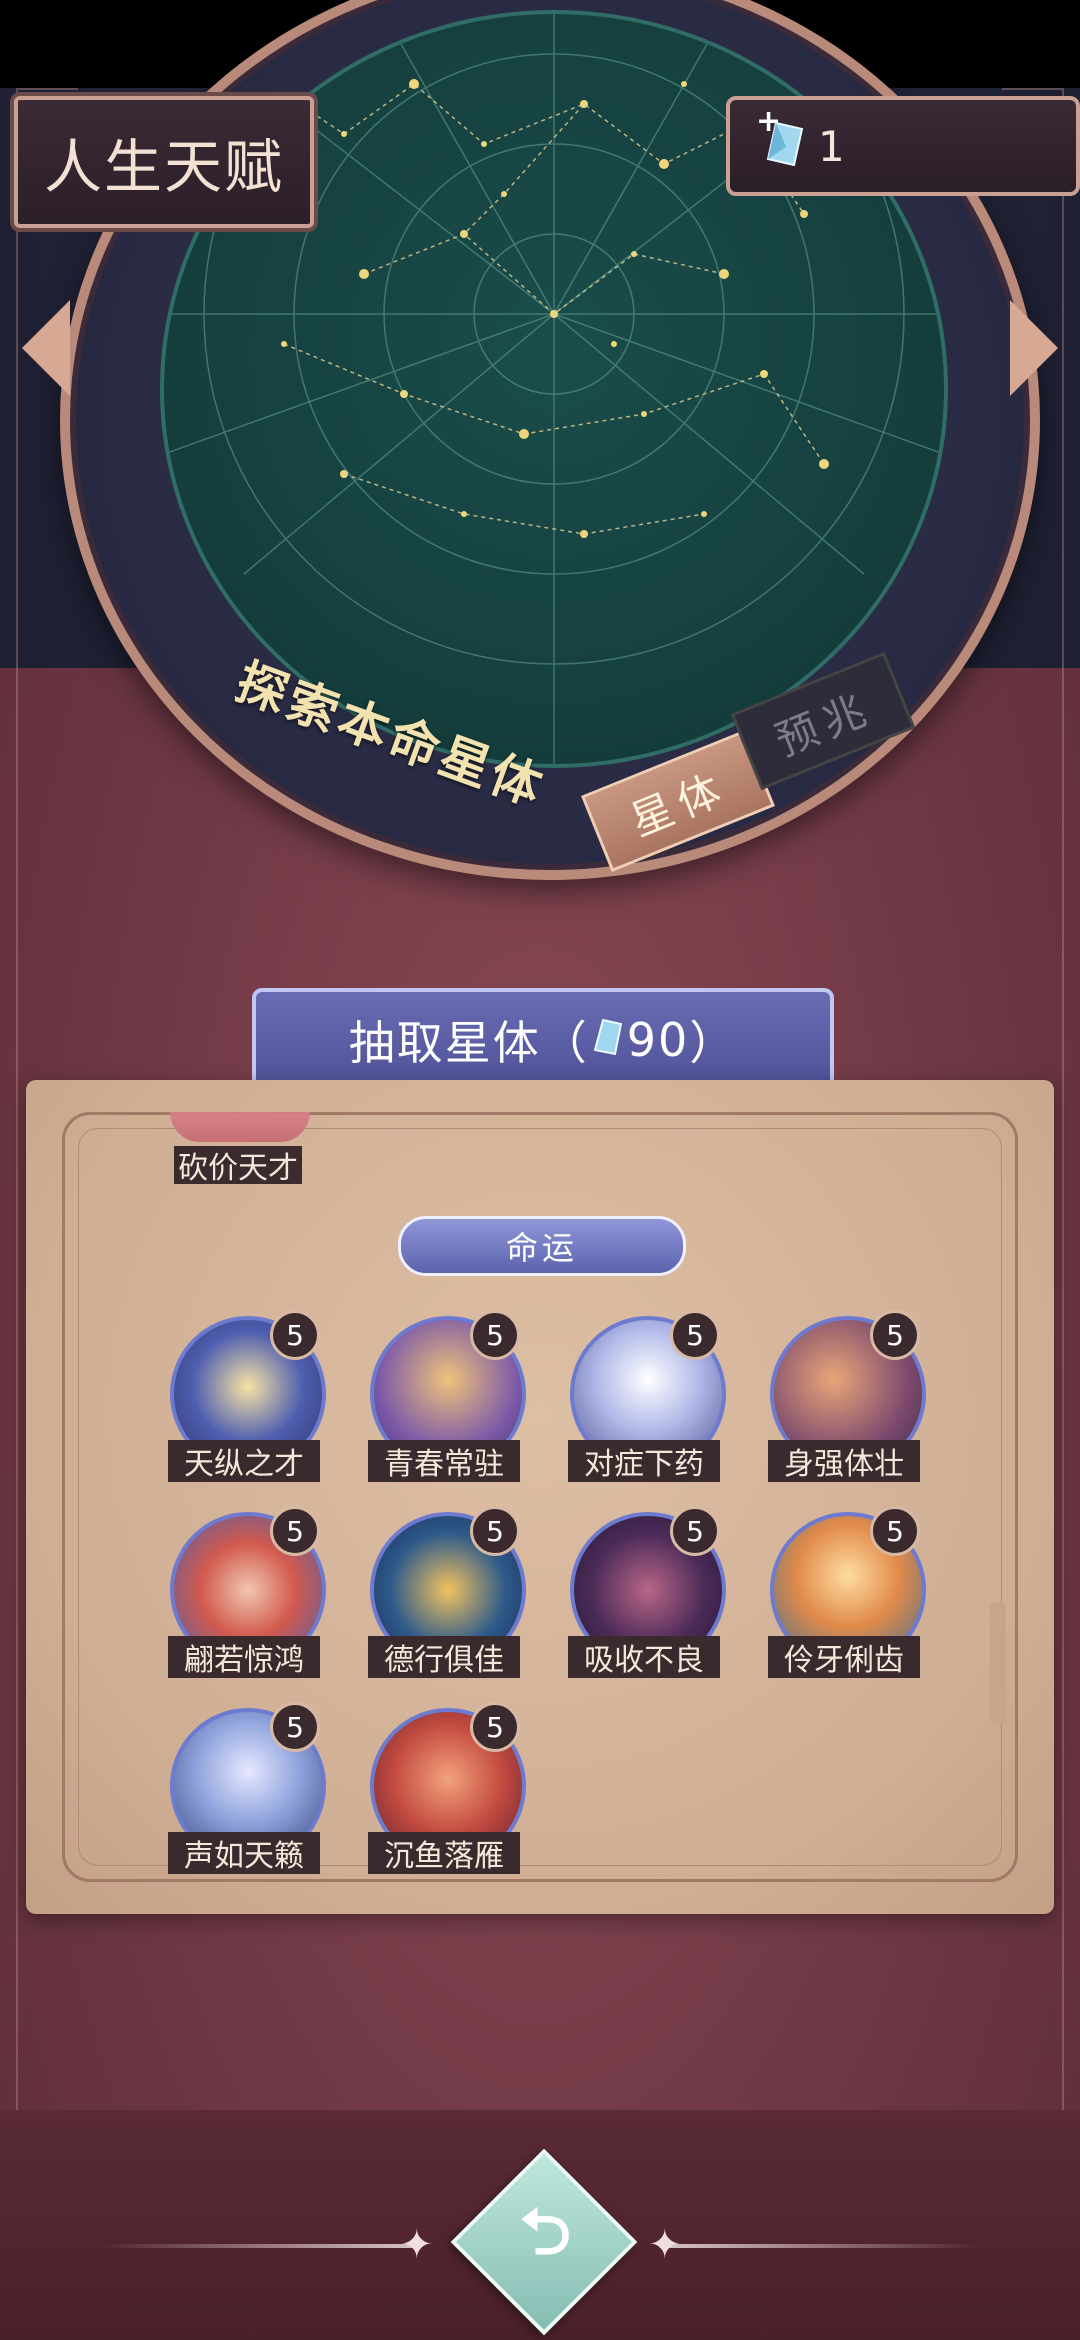  What do you see at coordinates (820, 2246) in the screenshot?
I see `bottom-decoration-right` at bounding box center [820, 2246].